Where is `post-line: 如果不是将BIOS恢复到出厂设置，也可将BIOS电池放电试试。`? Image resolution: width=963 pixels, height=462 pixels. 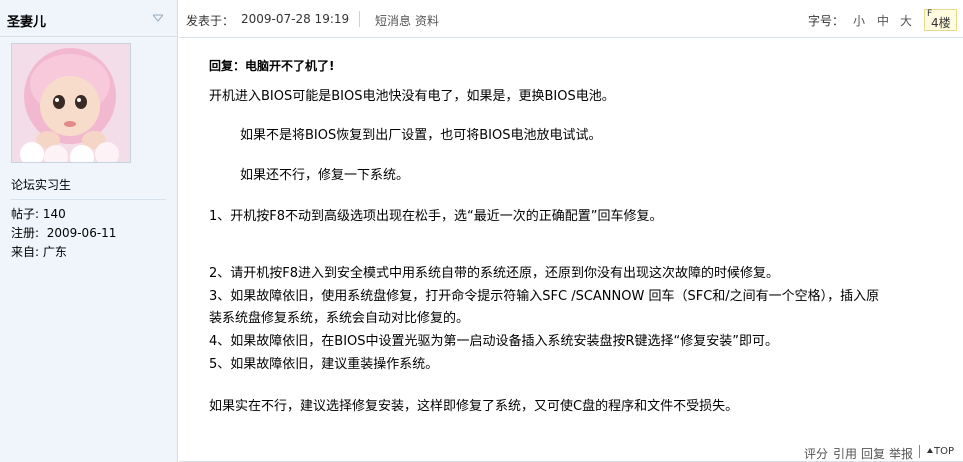
post-line: 如果不是将BIOS恢复到出厂设置，也可将BIOS电池放电试试。 is located at coordinates (421, 135).